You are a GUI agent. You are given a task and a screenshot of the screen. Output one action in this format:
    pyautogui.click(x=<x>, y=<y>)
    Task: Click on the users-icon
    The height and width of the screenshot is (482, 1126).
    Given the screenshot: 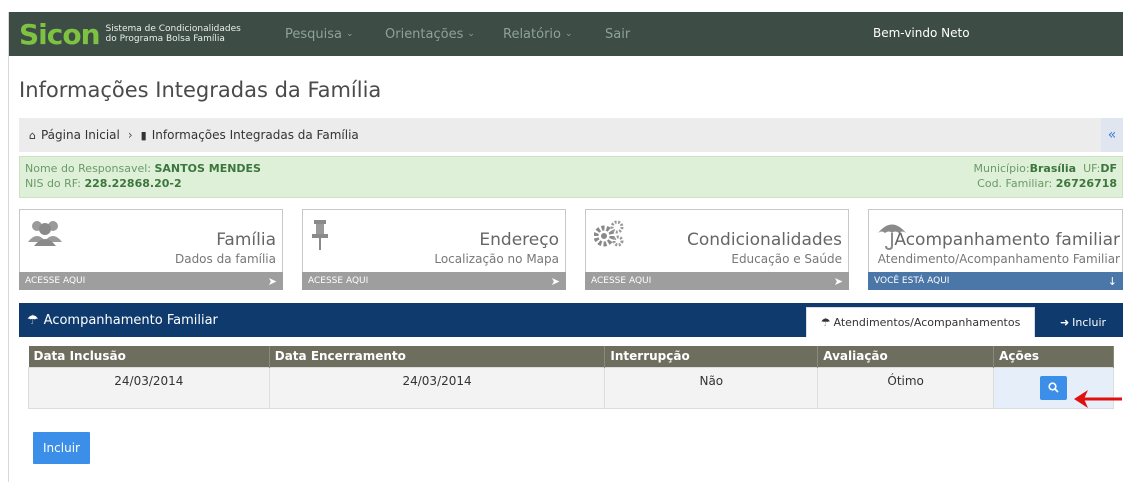 What is the action you would take?
    pyautogui.click(x=45, y=235)
    